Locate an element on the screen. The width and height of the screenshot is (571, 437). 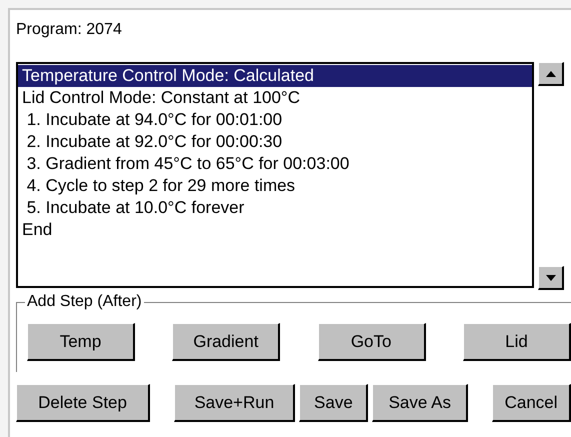
group-title: Add Step (After) is located at coordinates (84, 302).